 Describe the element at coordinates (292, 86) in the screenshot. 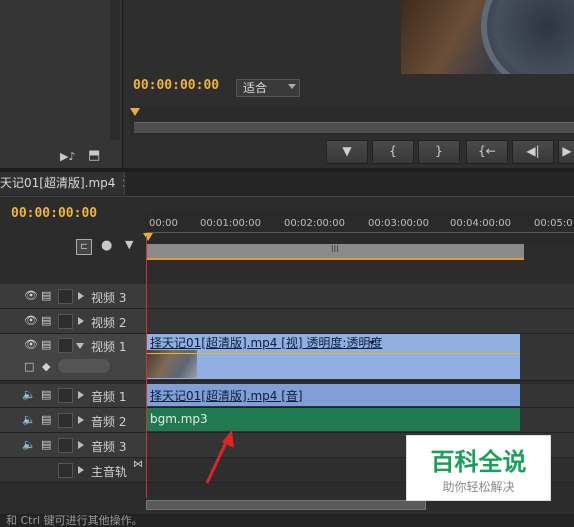

I see `chevron-down-icon` at that location.